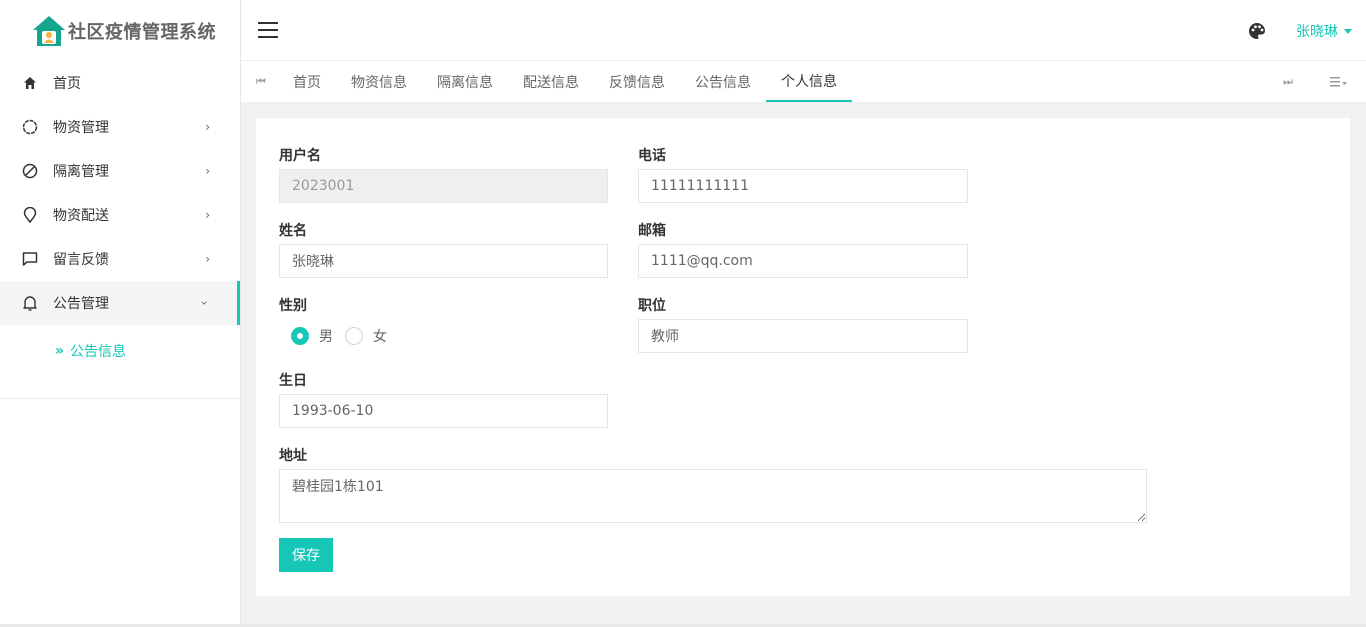 The width and height of the screenshot is (1366, 627). I want to click on tab-delivery: 配送信息, so click(551, 81).